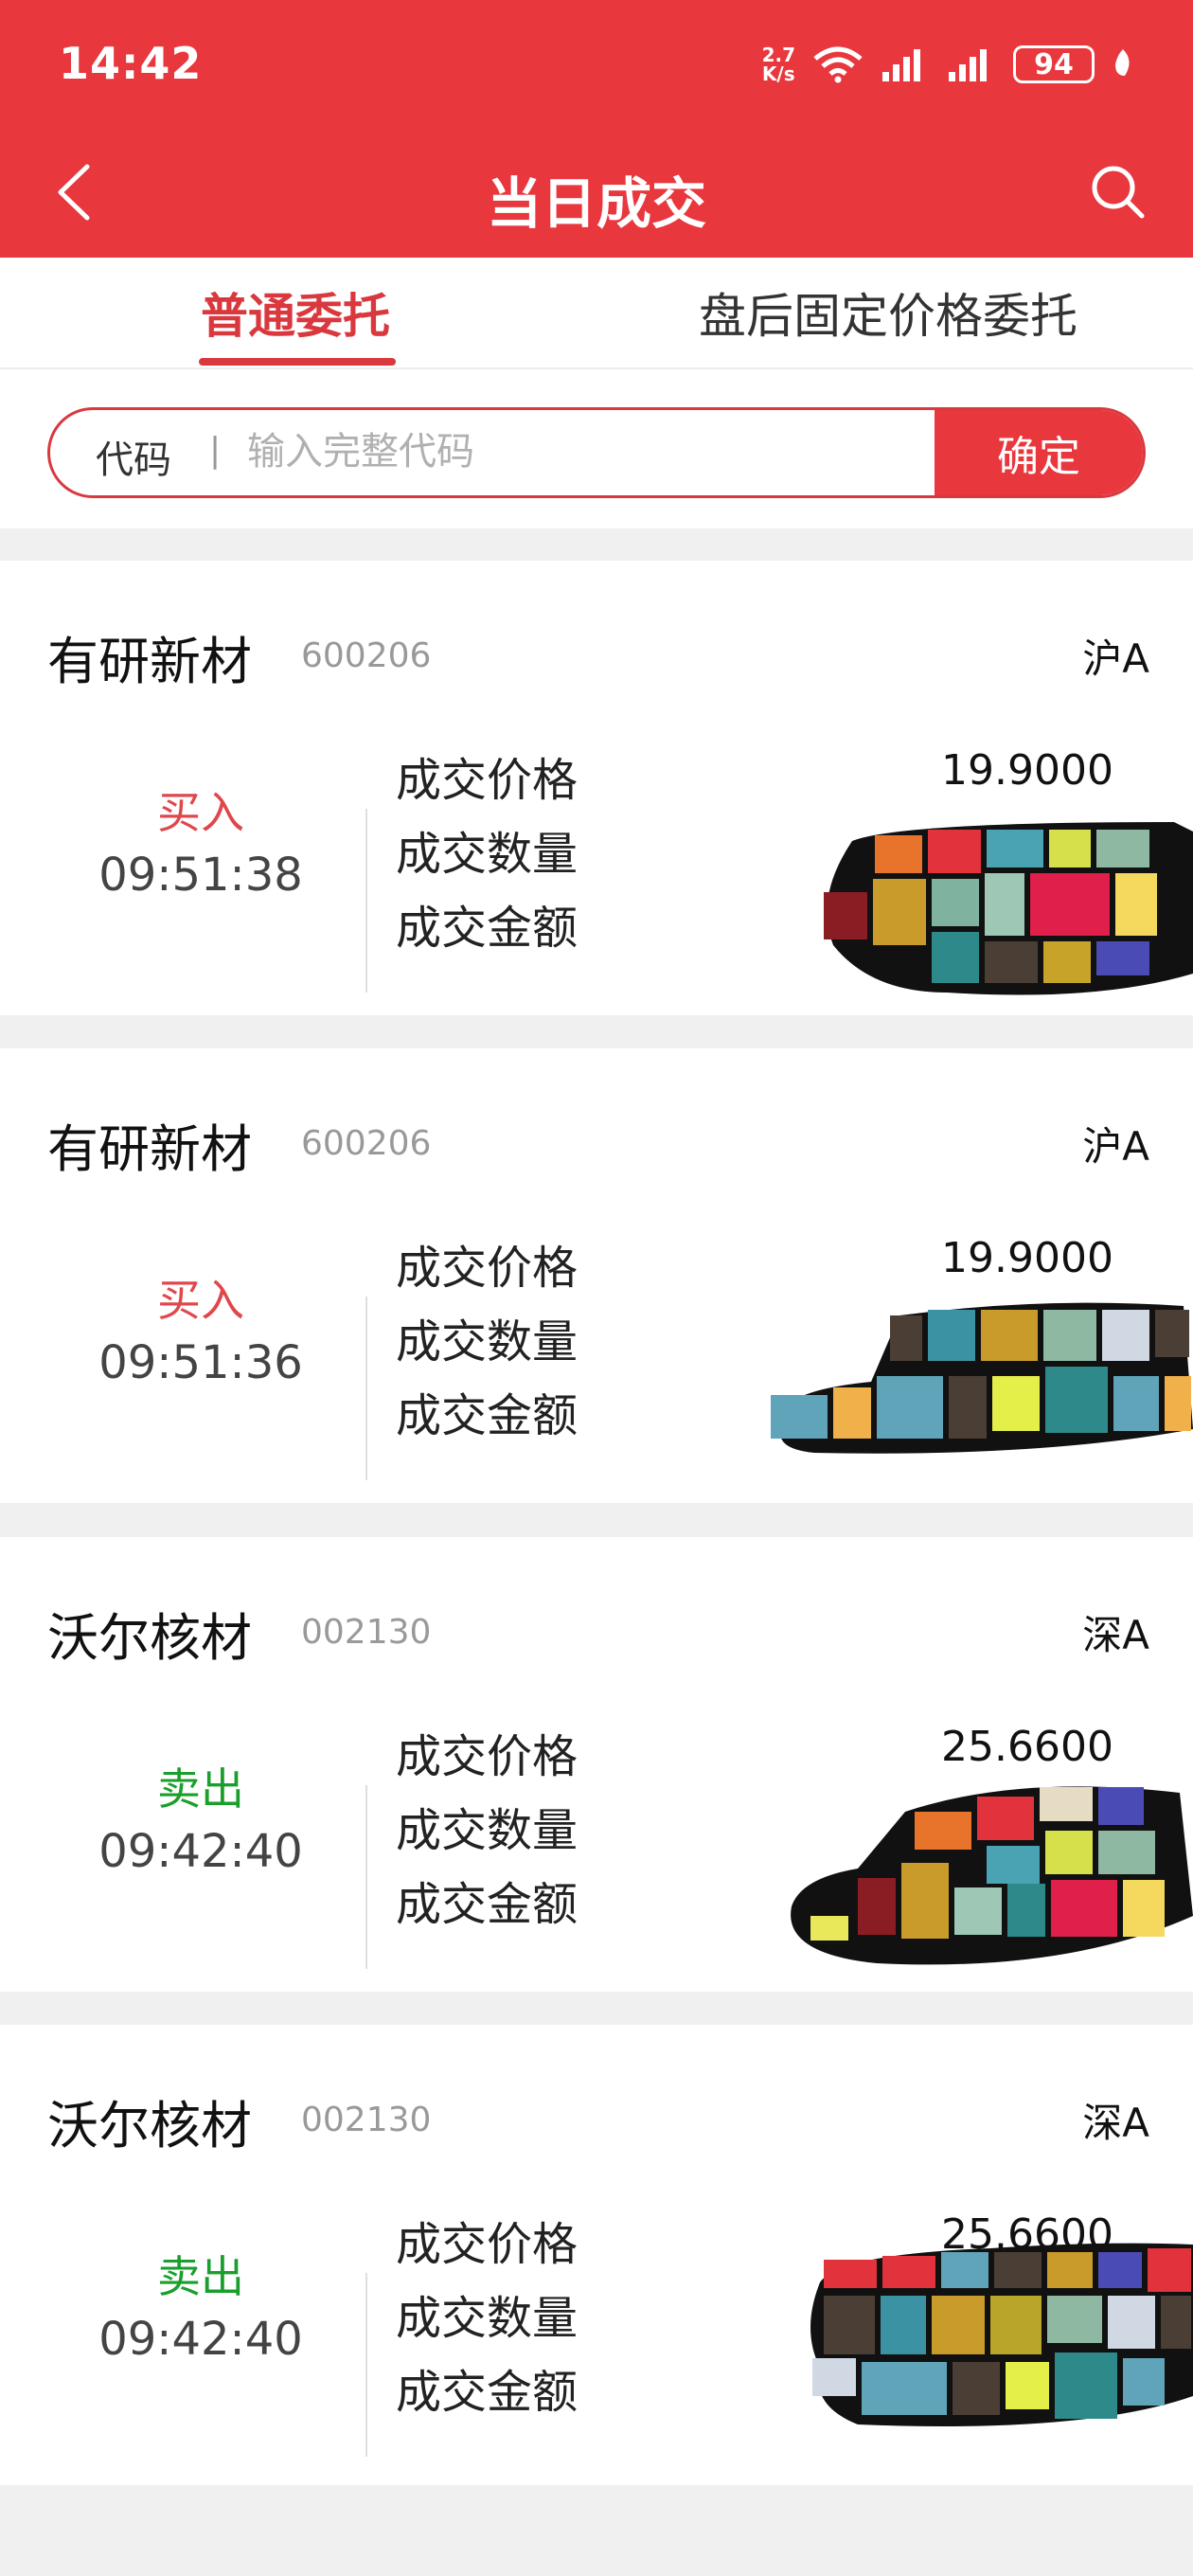  I want to click on battery-indicator: 94, so click(1054, 64).